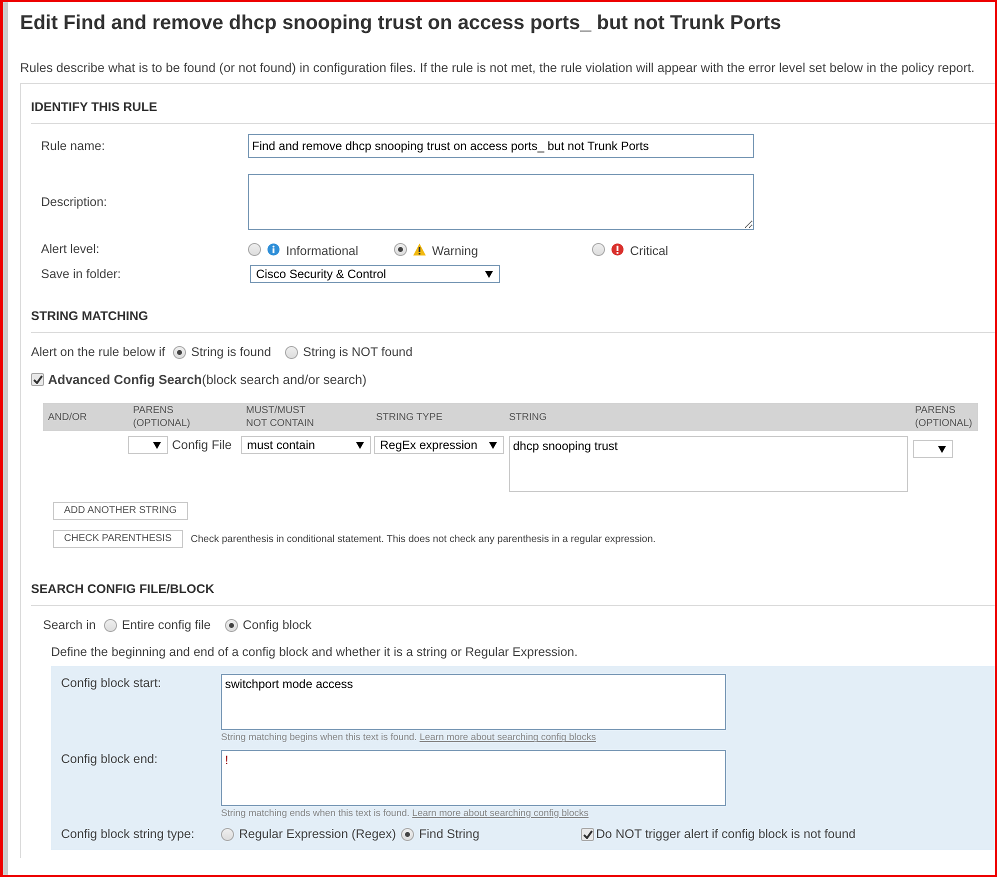  Describe the element at coordinates (401, 23) in the screenshot. I see `page-title: Edit Find and remove dhcp snooping trust on access ports_ but not Trunk Ports` at that location.